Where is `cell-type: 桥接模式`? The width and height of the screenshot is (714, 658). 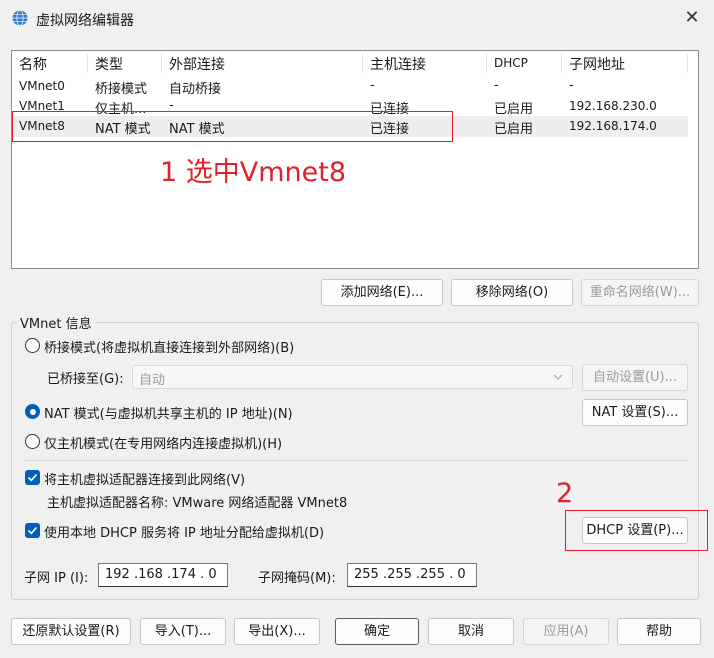
cell-type: 桥接模式 is located at coordinates (121, 89).